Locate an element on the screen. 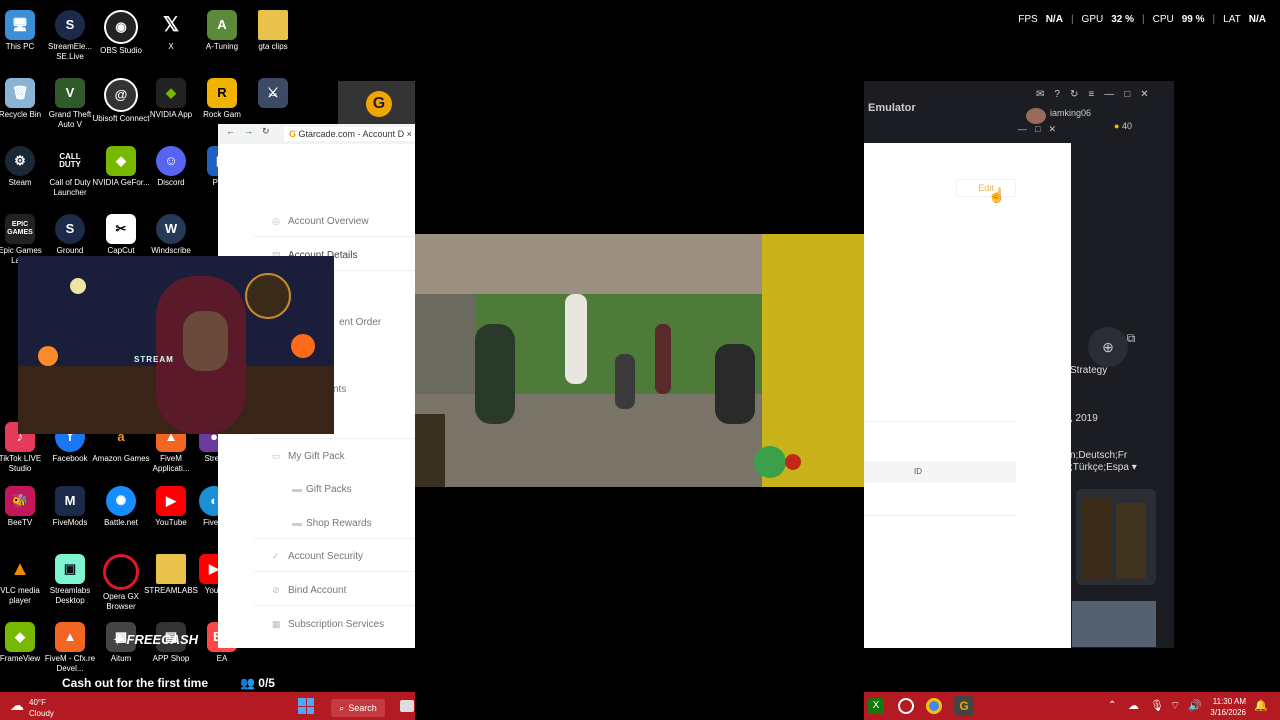 The width and height of the screenshot is (1280, 720). taskbar-search: ⌕ Search is located at coordinates (358, 708).